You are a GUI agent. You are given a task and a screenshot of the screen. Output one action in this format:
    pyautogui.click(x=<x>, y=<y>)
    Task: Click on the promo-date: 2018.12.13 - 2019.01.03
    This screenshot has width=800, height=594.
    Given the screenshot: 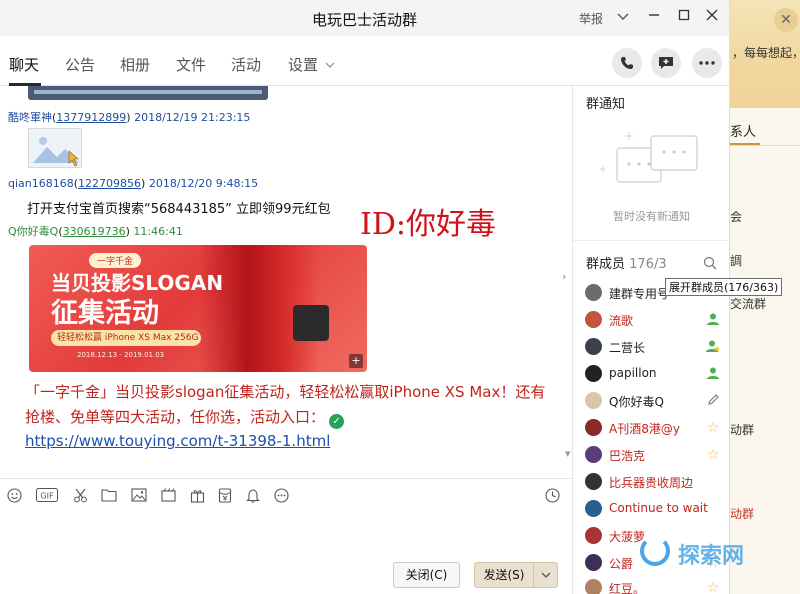 What is the action you would take?
    pyautogui.click(x=121, y=355)
    